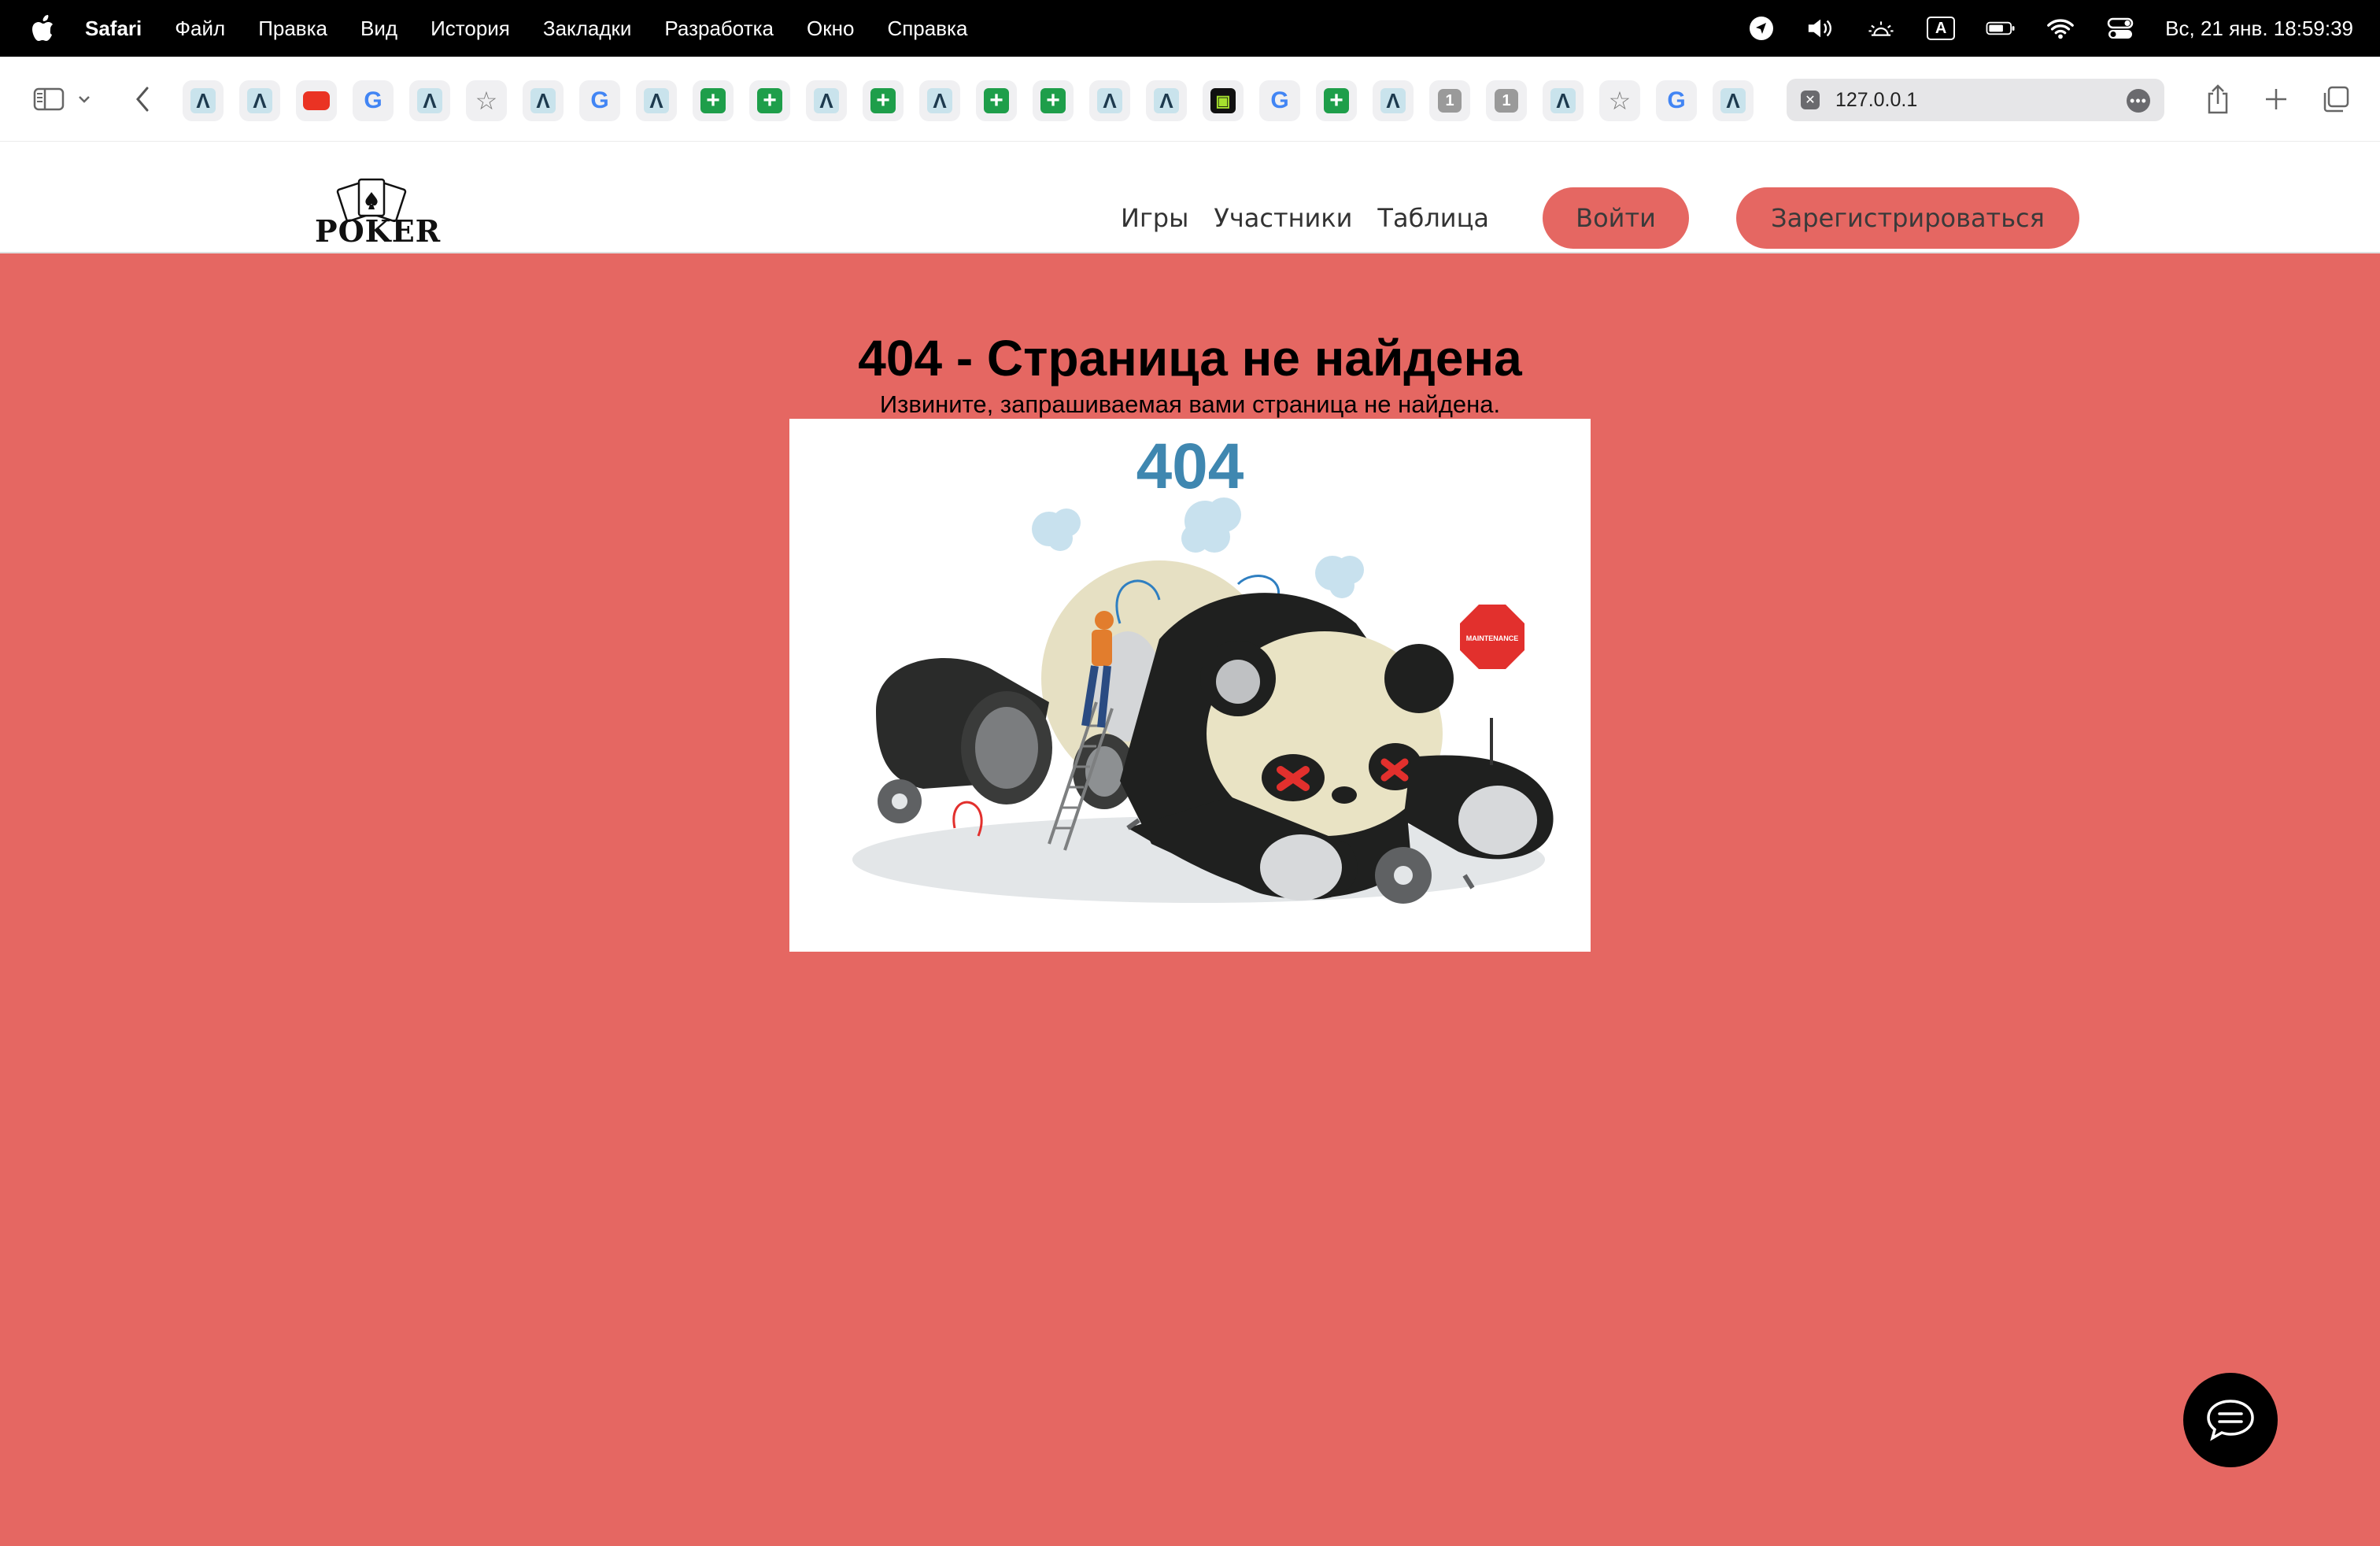 The width and height of the screenshot is (2380, 1546). I want to click on wifi-icon, so click(2060, 28).